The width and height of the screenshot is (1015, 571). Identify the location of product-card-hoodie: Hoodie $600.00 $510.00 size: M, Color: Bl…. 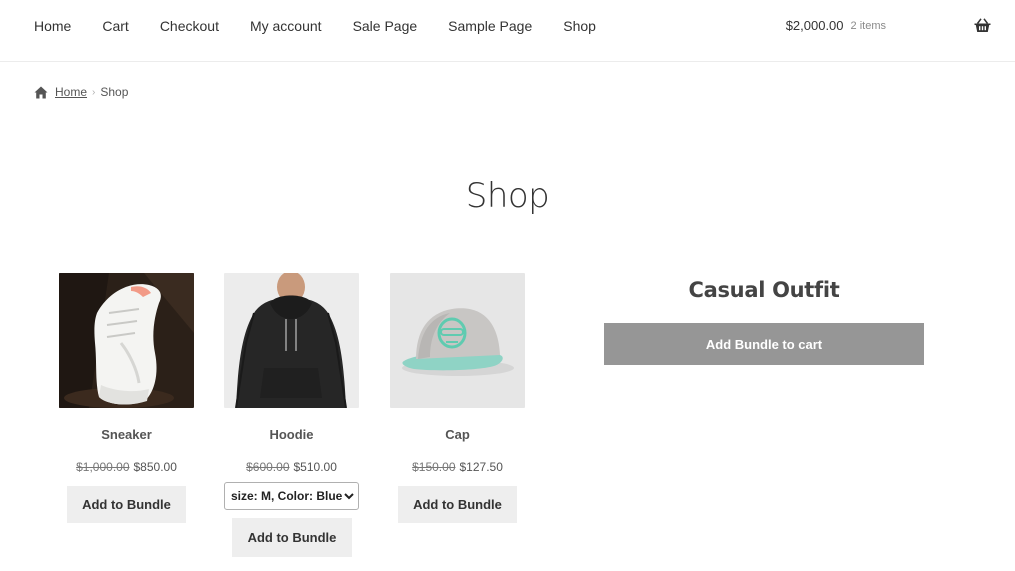
(291, 415).